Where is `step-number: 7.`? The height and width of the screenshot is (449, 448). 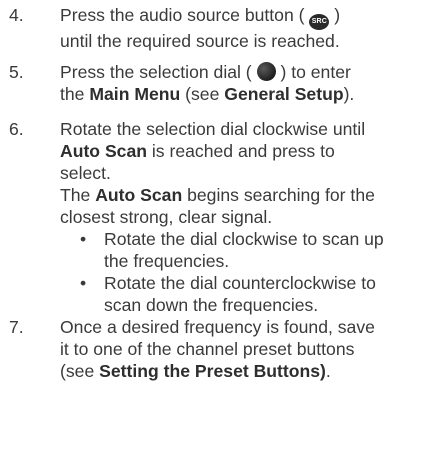 step-number: 7. is located at coordinates (16, 327).